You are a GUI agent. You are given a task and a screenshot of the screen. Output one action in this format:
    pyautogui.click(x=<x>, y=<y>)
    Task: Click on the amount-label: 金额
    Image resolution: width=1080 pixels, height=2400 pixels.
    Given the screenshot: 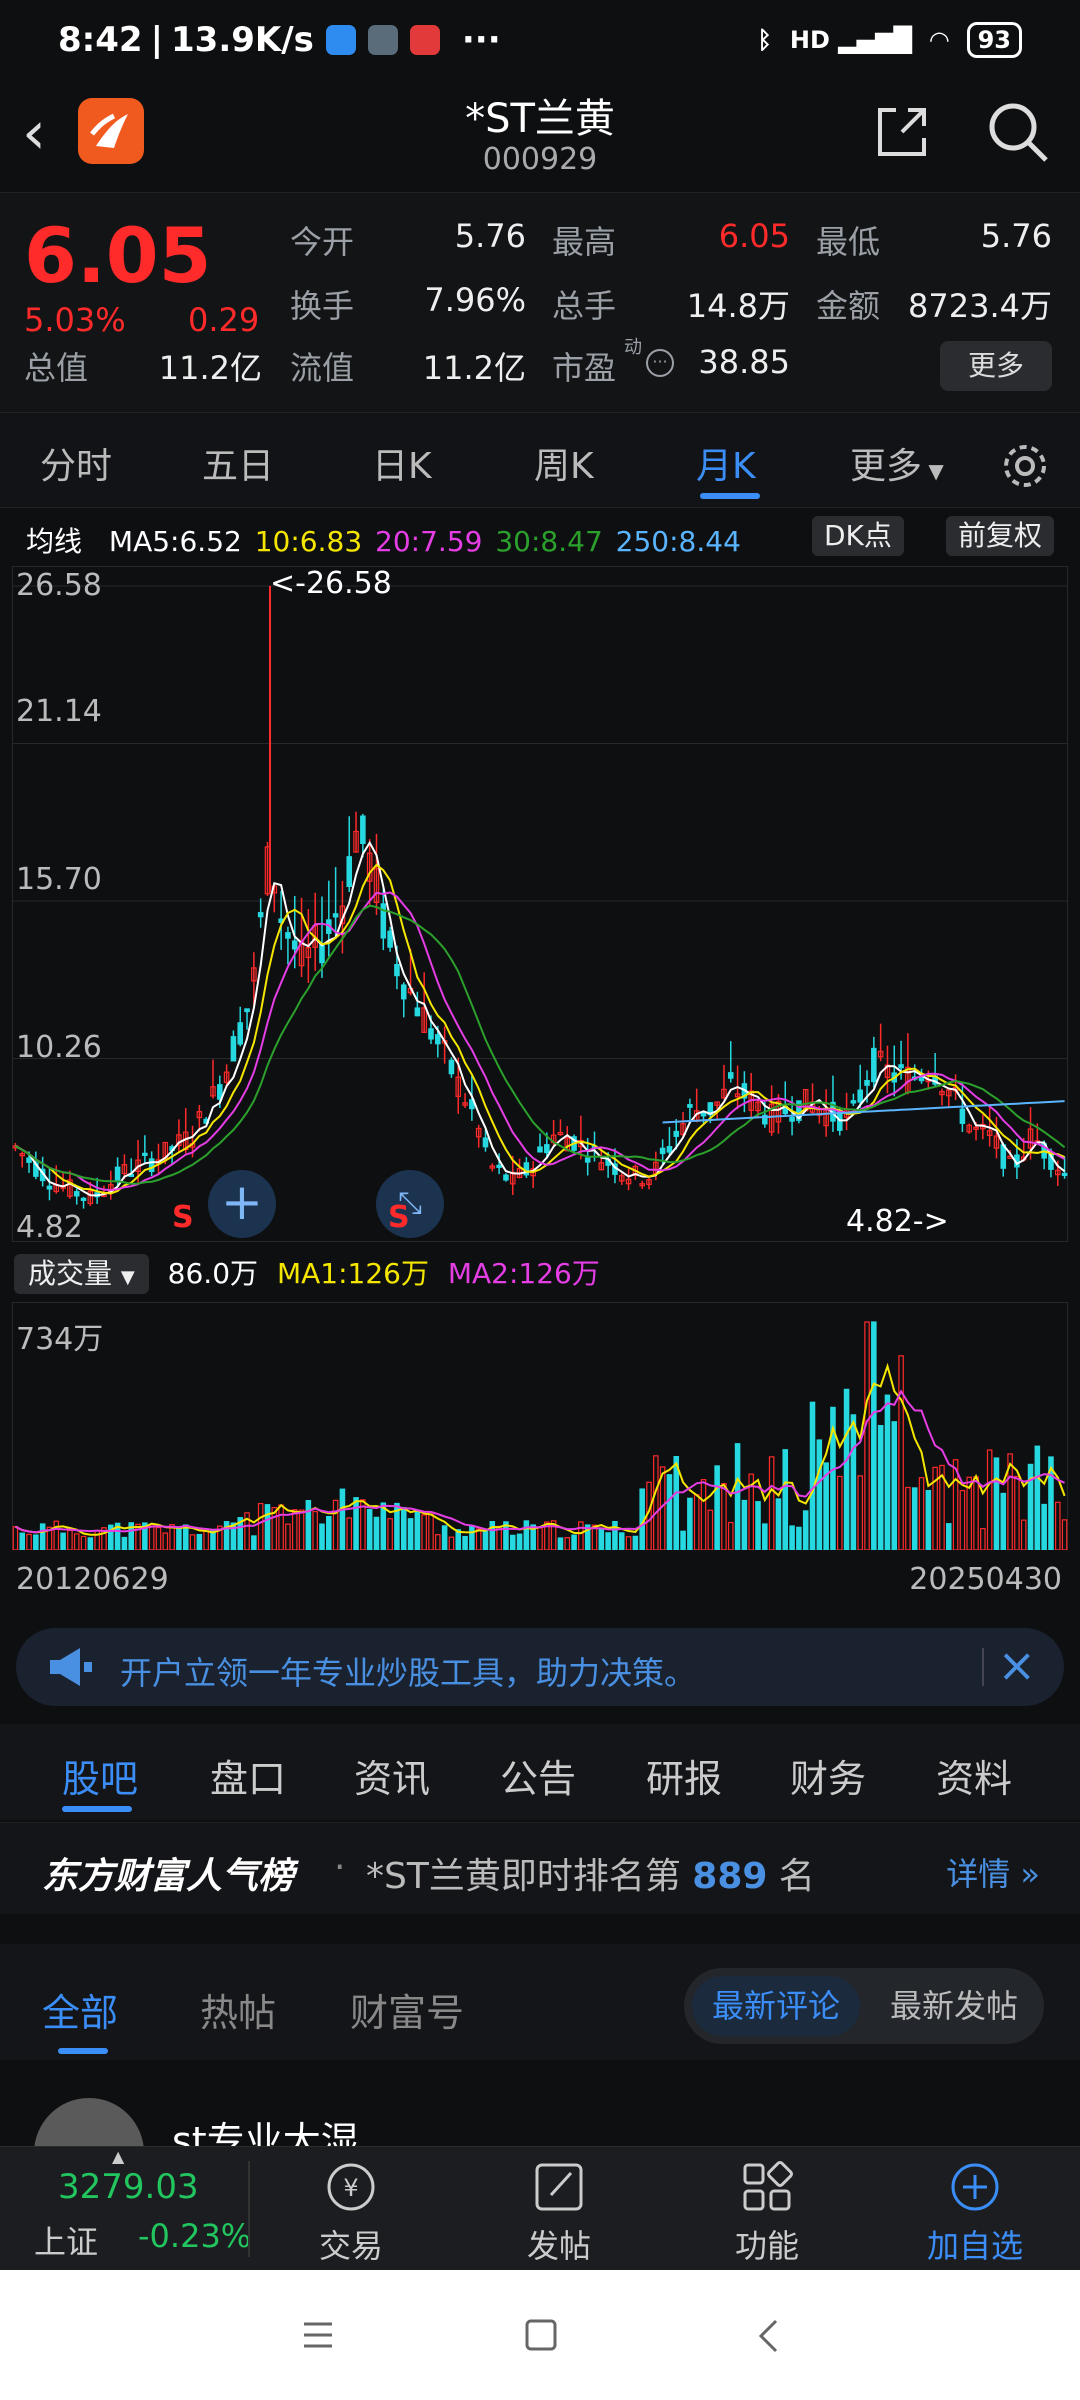 What is the action you would take?
    pyautogui.click(x=848, y=306)
    